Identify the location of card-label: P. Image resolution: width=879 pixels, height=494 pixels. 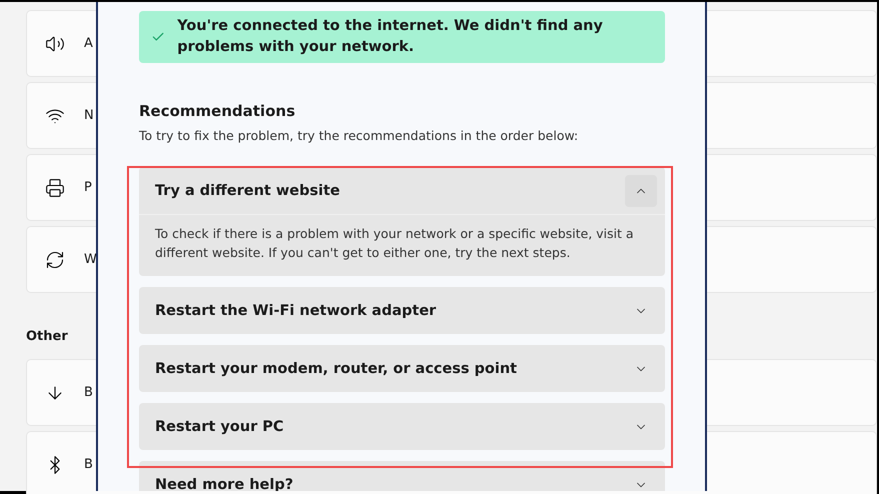
(88, 187).